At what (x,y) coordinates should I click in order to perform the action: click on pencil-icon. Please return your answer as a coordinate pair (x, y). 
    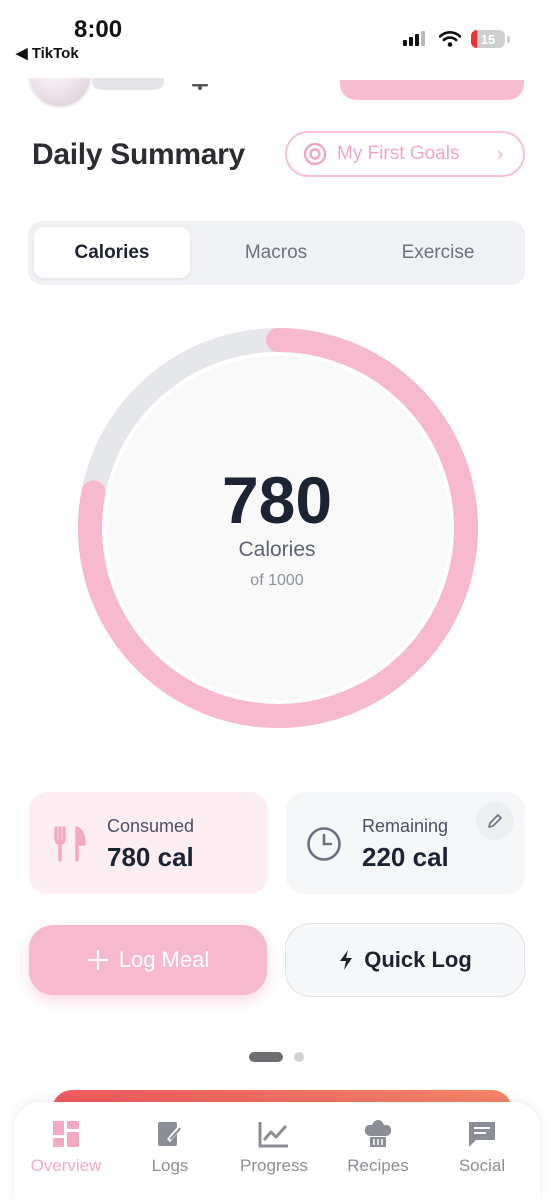
    Looking at the image, I should click on (495, 821).